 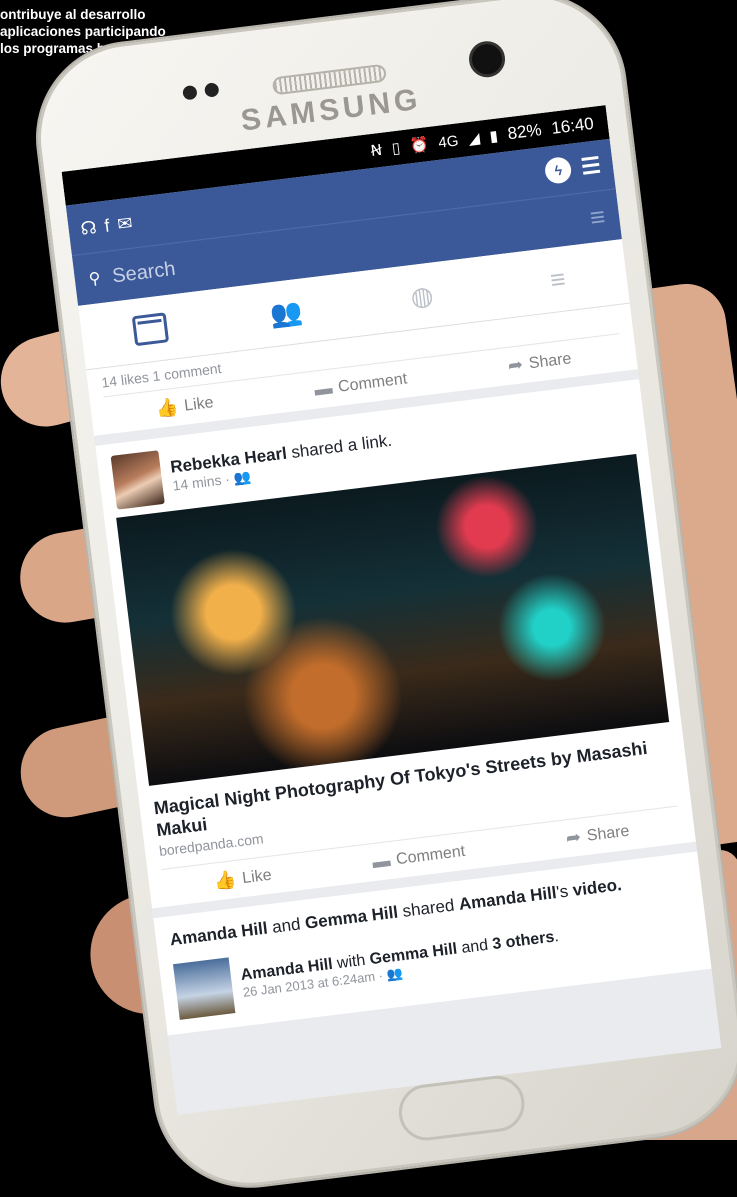 I want to click on facebook-icon: f, so click(x=107, y=225).